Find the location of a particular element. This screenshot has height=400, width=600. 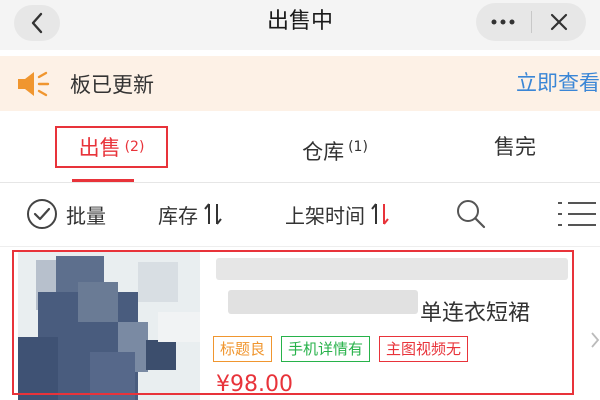

toolbar-divider is located at coordinates (300, 246).